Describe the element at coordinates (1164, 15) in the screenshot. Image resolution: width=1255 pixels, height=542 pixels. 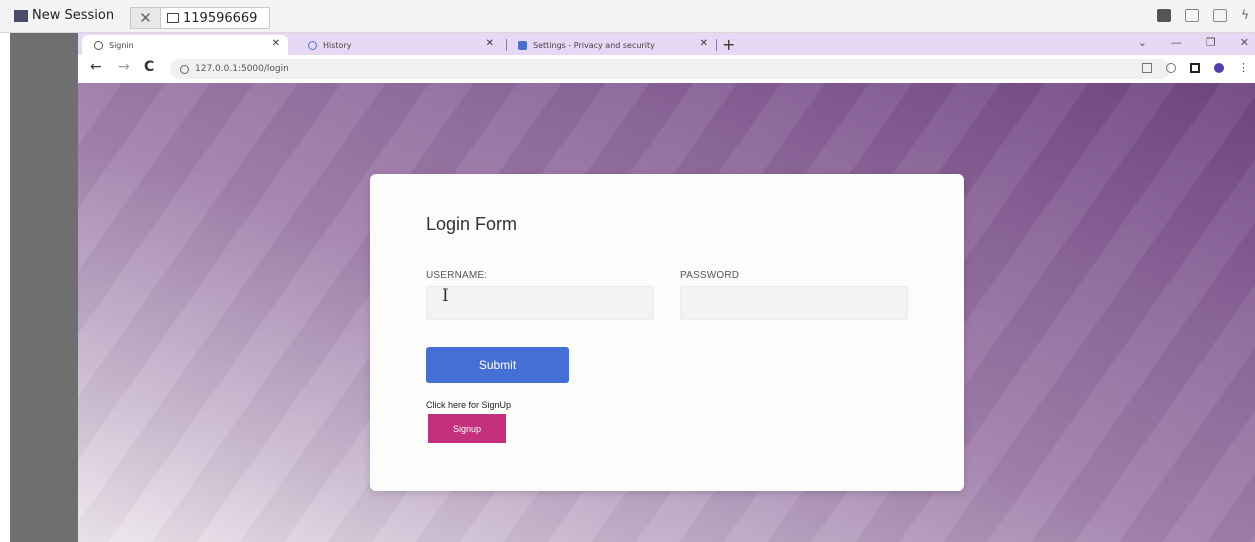
I see `screen-icon` at that location.